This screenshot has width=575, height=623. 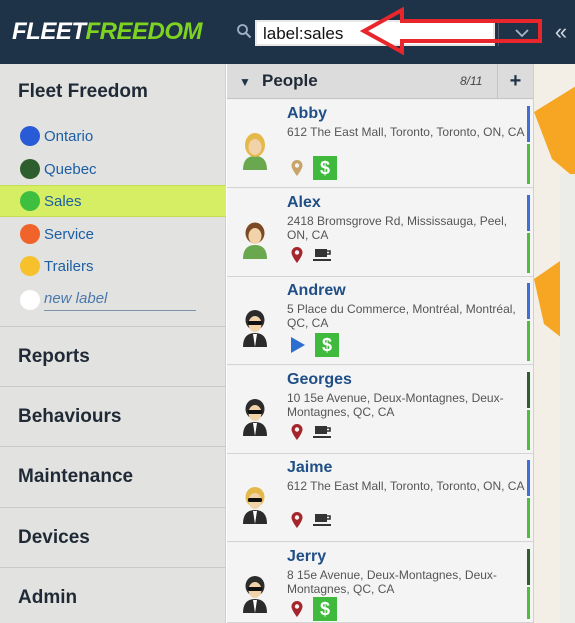 What do you see at coordinates (83, 91) in the screenshot?
I see `sidebar-title: Fleet Freedom` at bounding box center [83, 91].